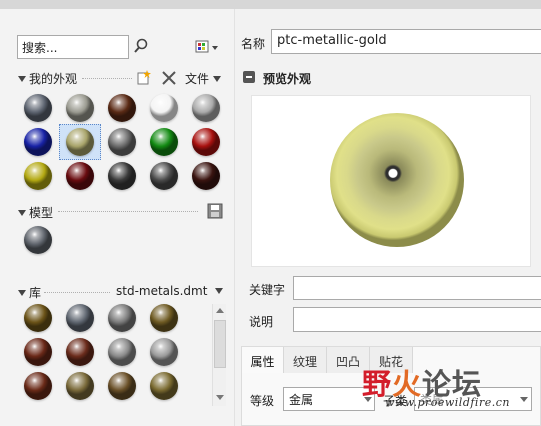  I want to click on grade-value: 金属, so click(301, 400).